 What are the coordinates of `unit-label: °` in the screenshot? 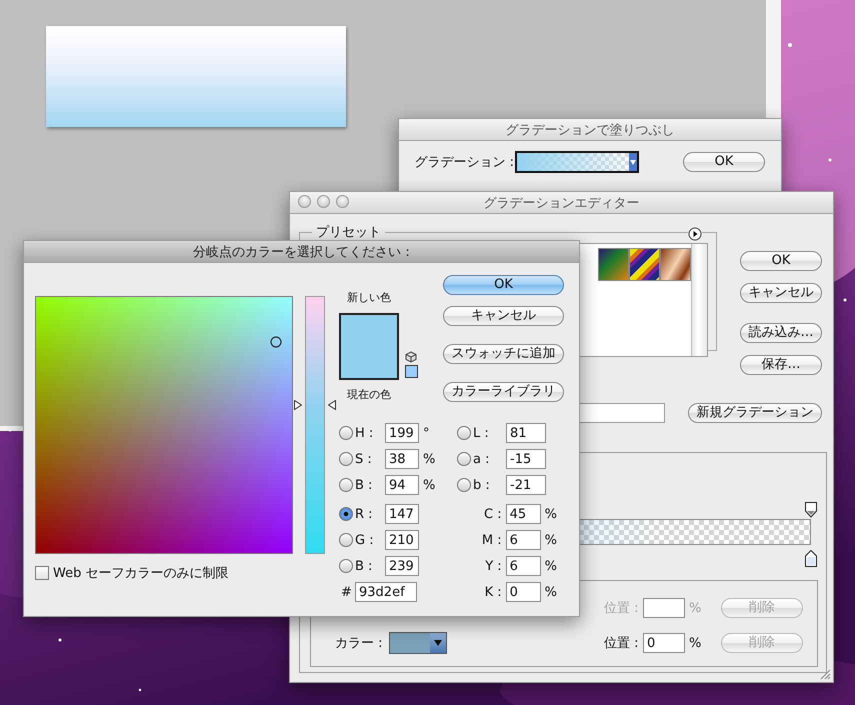 It's located at (426, 433).